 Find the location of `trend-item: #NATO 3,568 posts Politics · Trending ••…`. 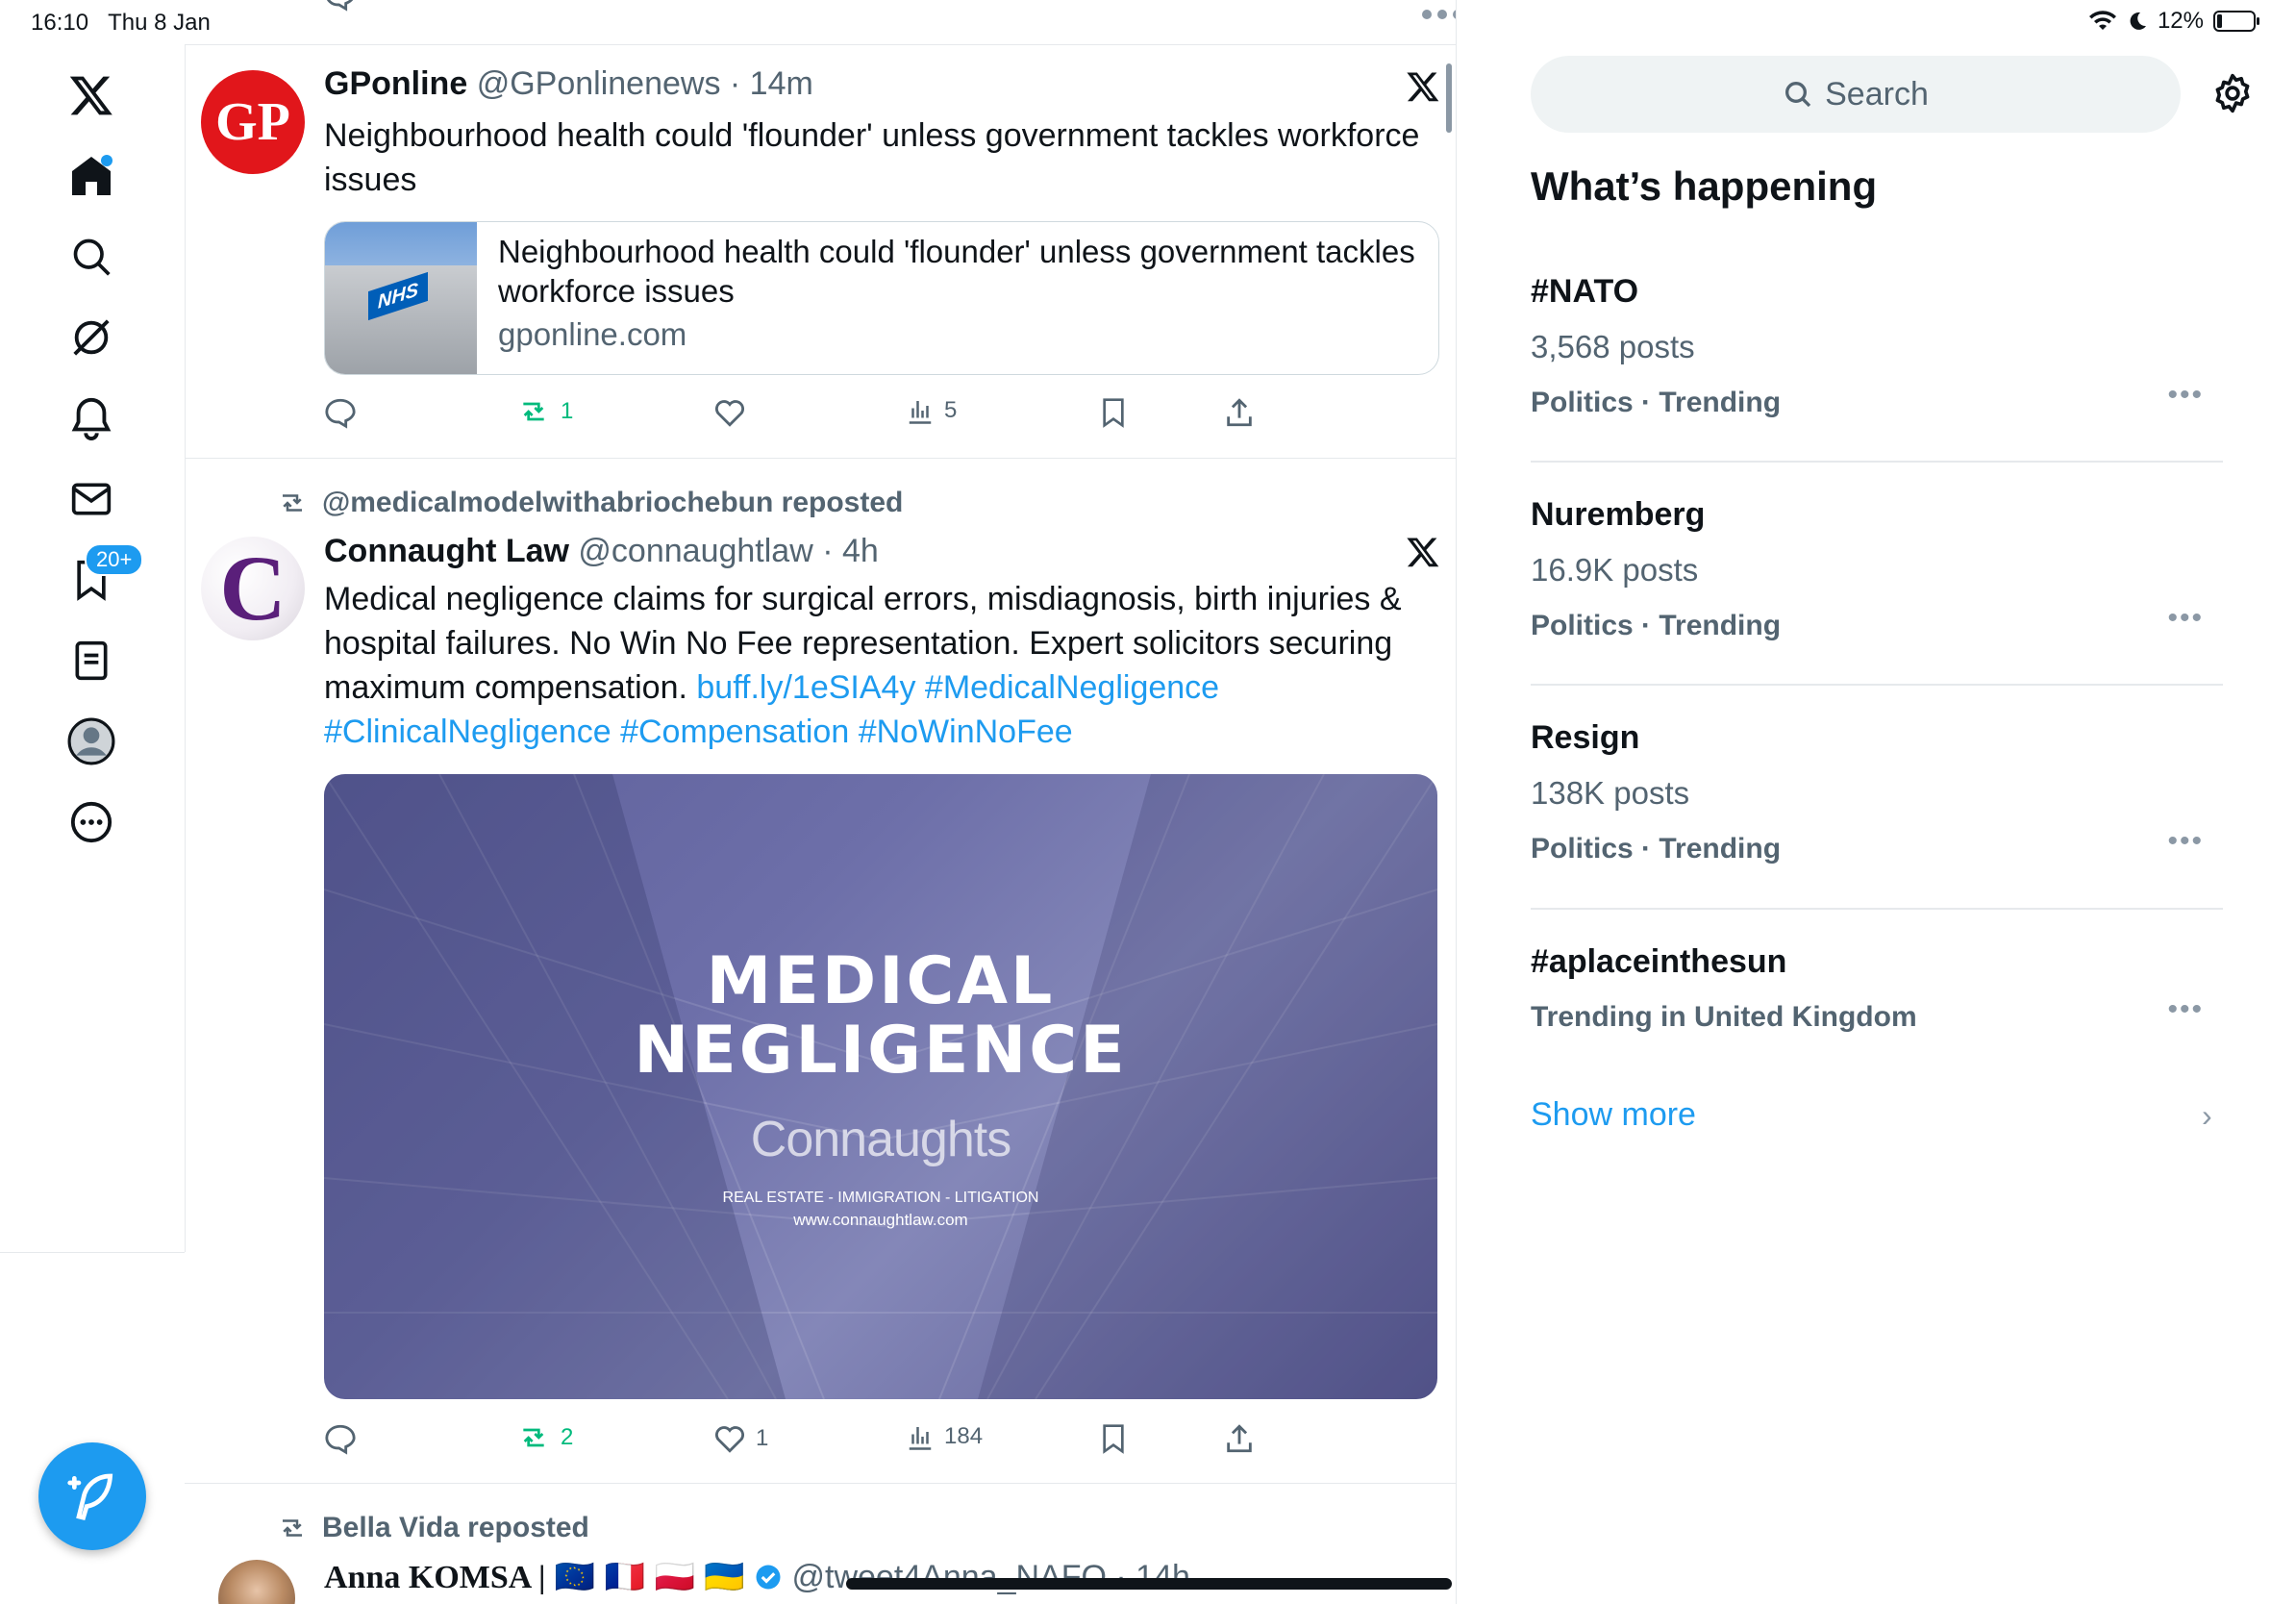

trend-item: #NATO 3,568 posts Politics · Trending ••… is located at coordinates (1877, 359).